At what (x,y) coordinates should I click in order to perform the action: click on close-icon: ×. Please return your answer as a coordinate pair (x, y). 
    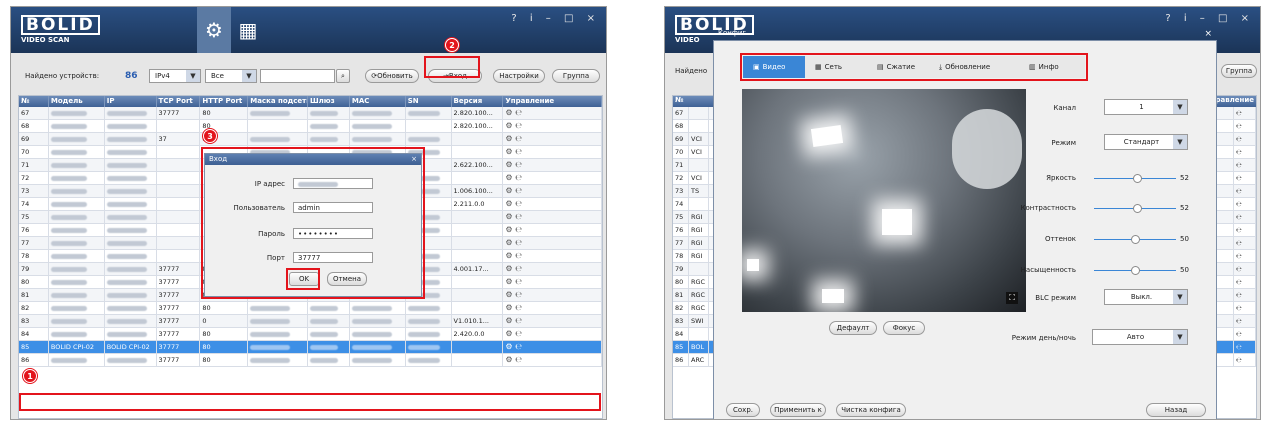
    Looking at the image, I should click on (1208, 34).